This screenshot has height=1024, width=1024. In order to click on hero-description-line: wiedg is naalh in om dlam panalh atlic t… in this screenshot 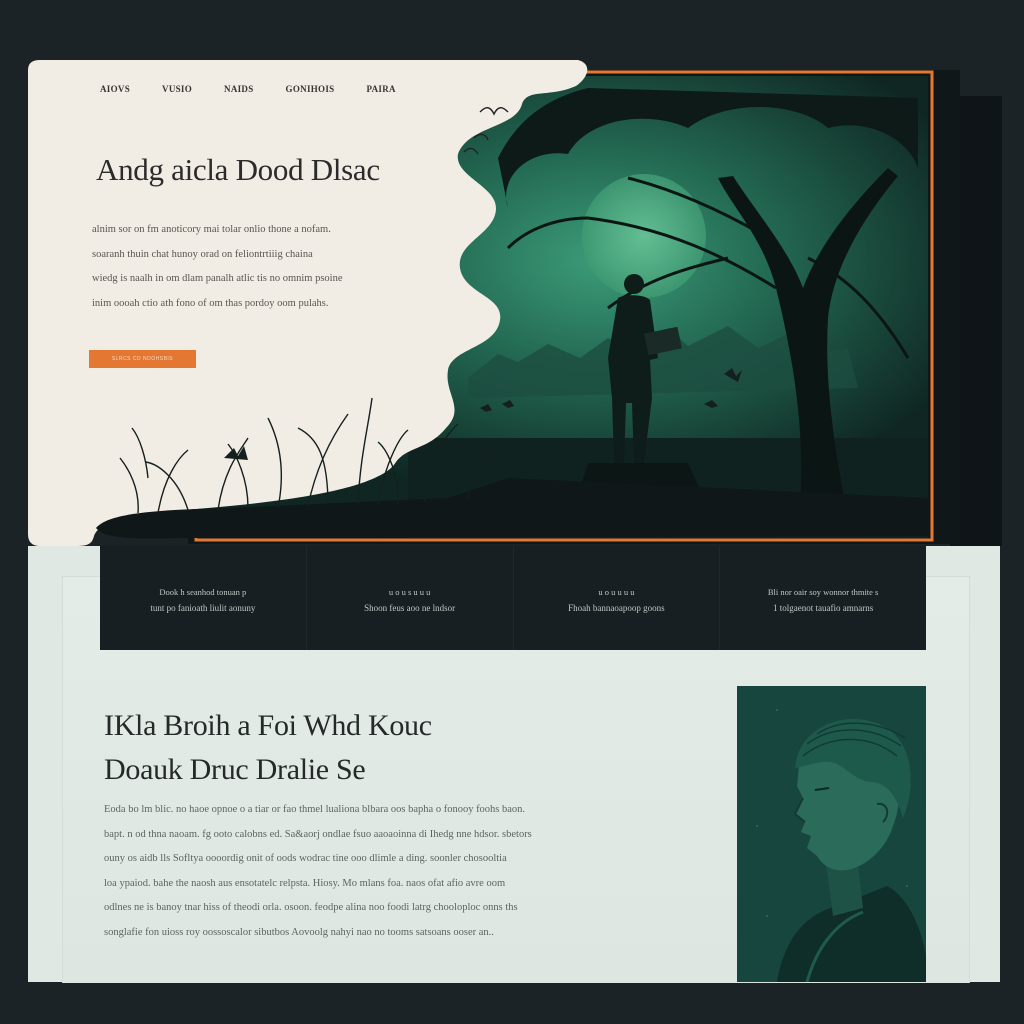, I will do `click(217, 278)`.